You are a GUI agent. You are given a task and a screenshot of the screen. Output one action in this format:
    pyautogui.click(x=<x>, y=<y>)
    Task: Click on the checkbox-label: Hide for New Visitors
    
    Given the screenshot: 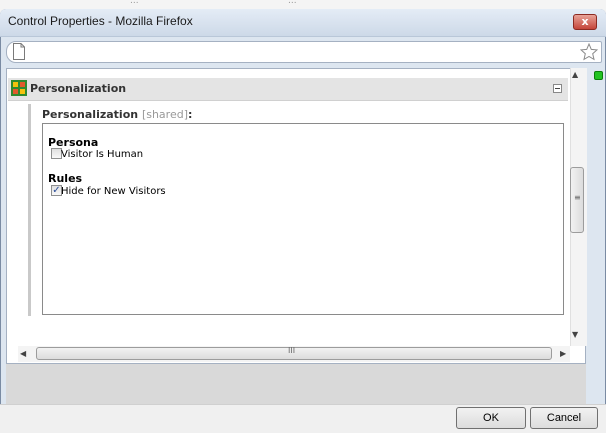 What is the action you would take?
    pyautogui.click(x=113, y=191)
    